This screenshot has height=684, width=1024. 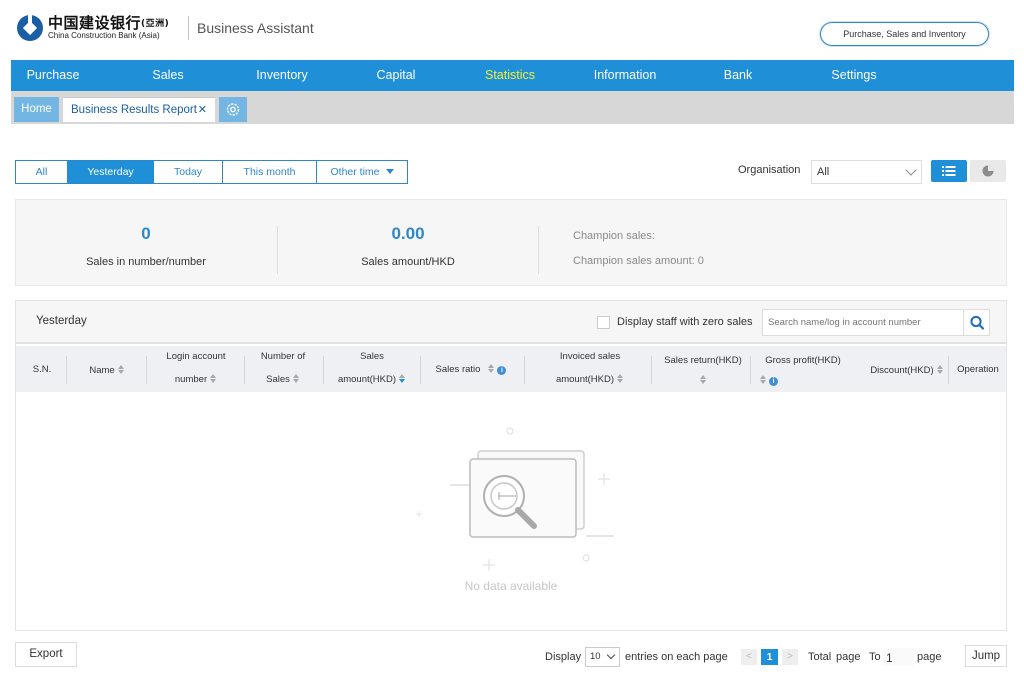 I want to click on goto-label: To, so click(x=875, y=657).